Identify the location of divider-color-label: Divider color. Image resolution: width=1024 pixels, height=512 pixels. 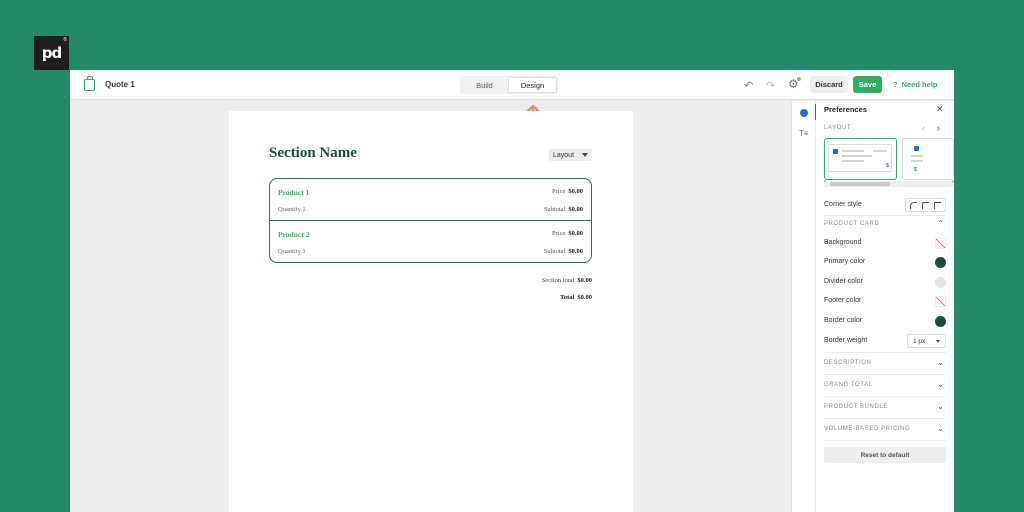
(843, 281).